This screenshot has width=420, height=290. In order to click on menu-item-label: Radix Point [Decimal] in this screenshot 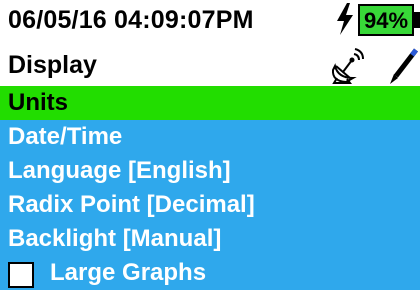, I will do `click(131, 204)`.